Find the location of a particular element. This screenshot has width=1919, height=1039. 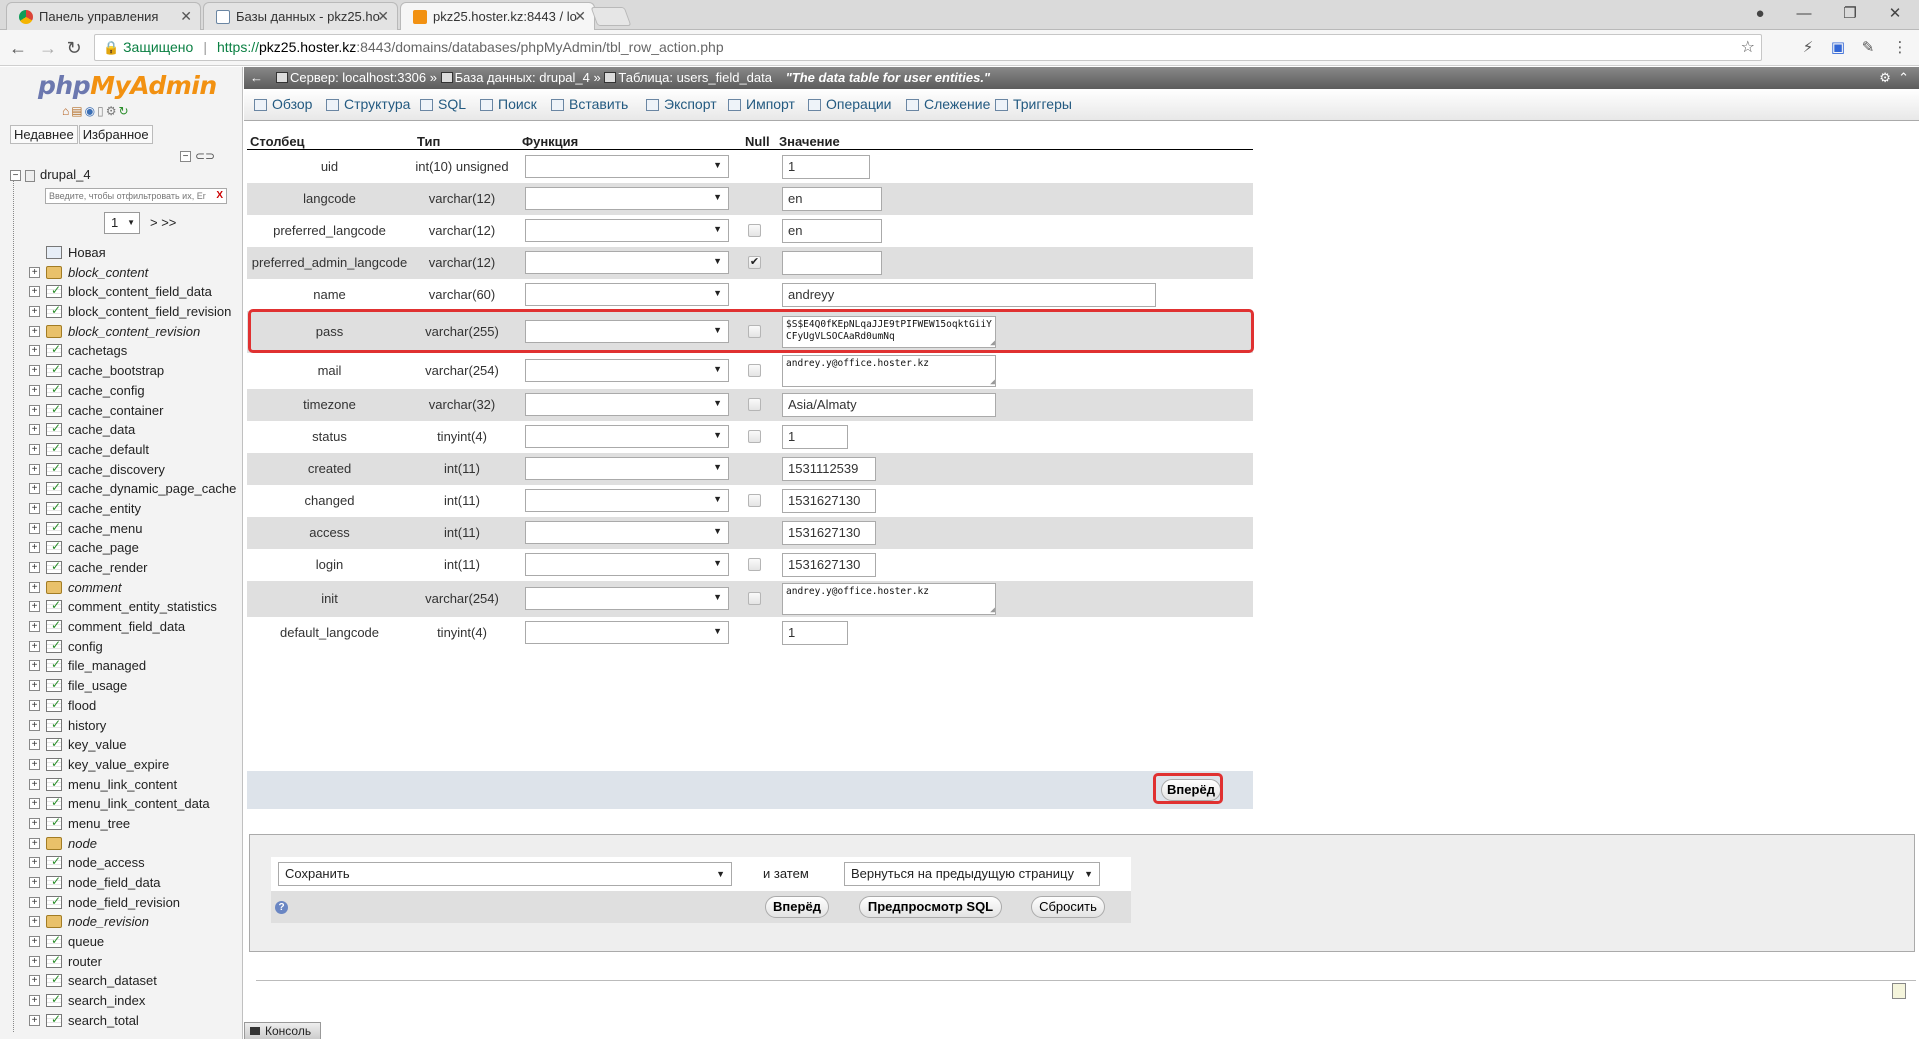

nav-table-label: search_dataset is located at coordinates (112, 980).